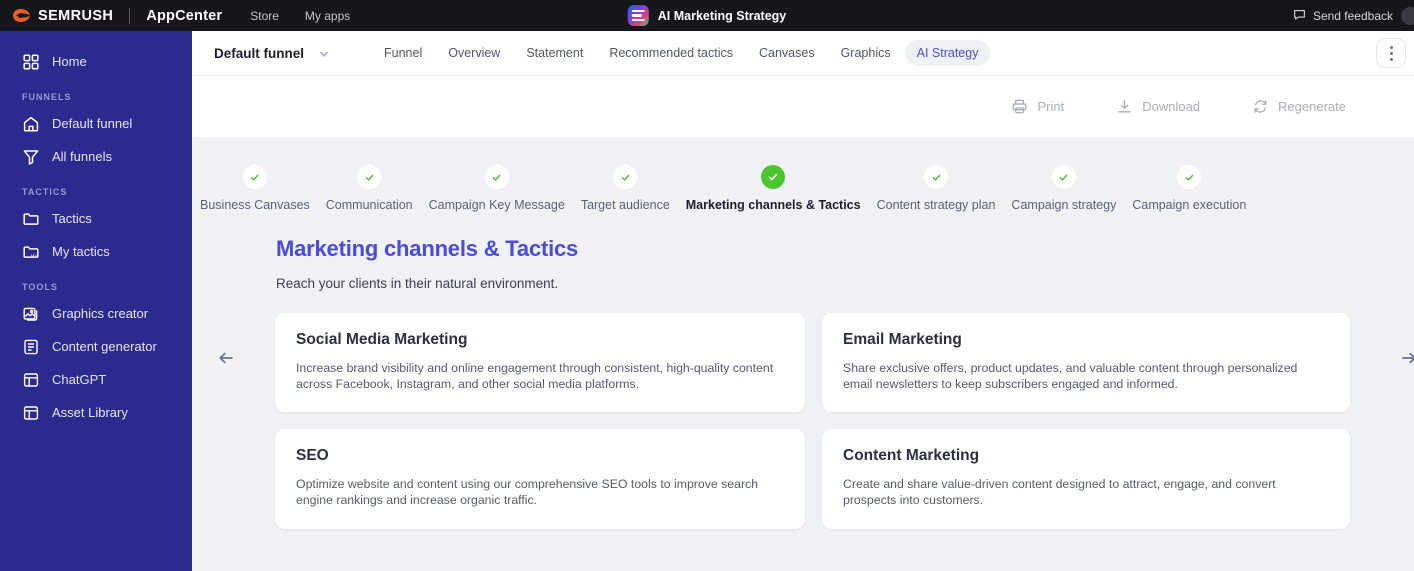  What do you see at coordinates (773, 188) in the screenshot?
I see `step-marketing-channels-tactics: Marketing channels & Tactics` at bounding box center [773, 188].